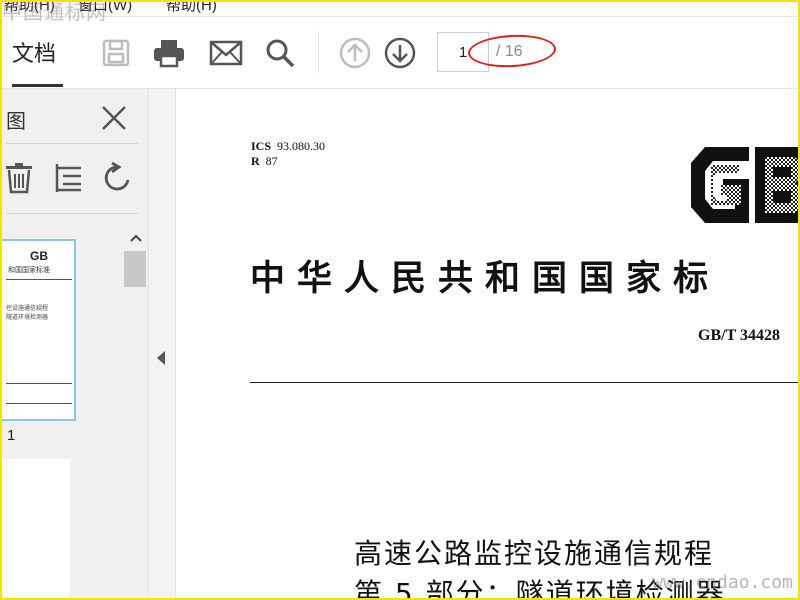  What do you see at coordinates (400, 8) in the screenshot?
I see `menu-bar: 帮助(H) 窗口(W) 帮助(H)` at bounding box center [400, 8].